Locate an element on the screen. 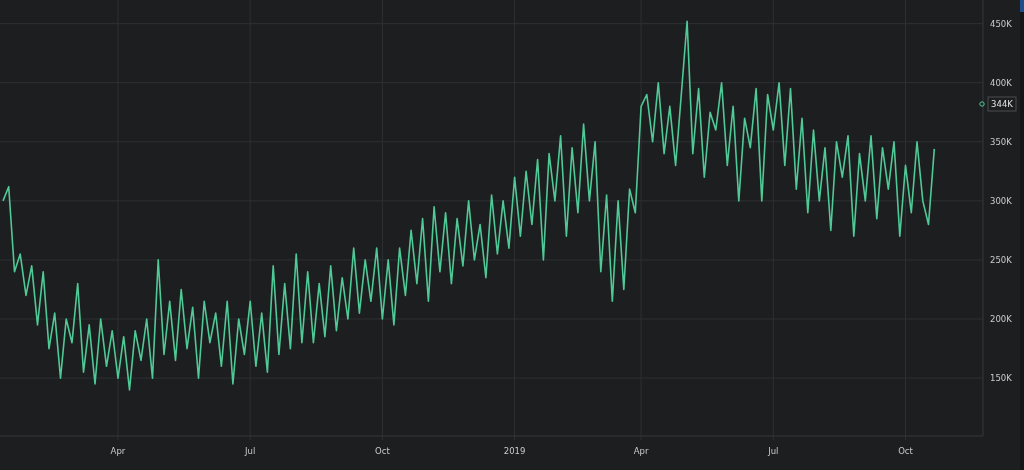 This screenshot has width=1024, height=470. marker-icon is located at coordinates (982, 104).